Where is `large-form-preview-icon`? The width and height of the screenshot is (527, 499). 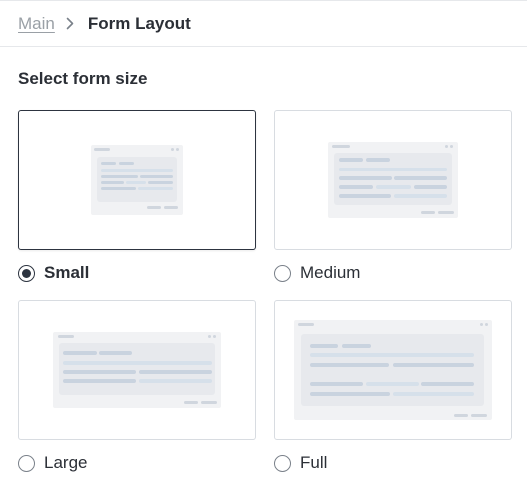
large-form-preview-icon is located at coordinates (137, 370).